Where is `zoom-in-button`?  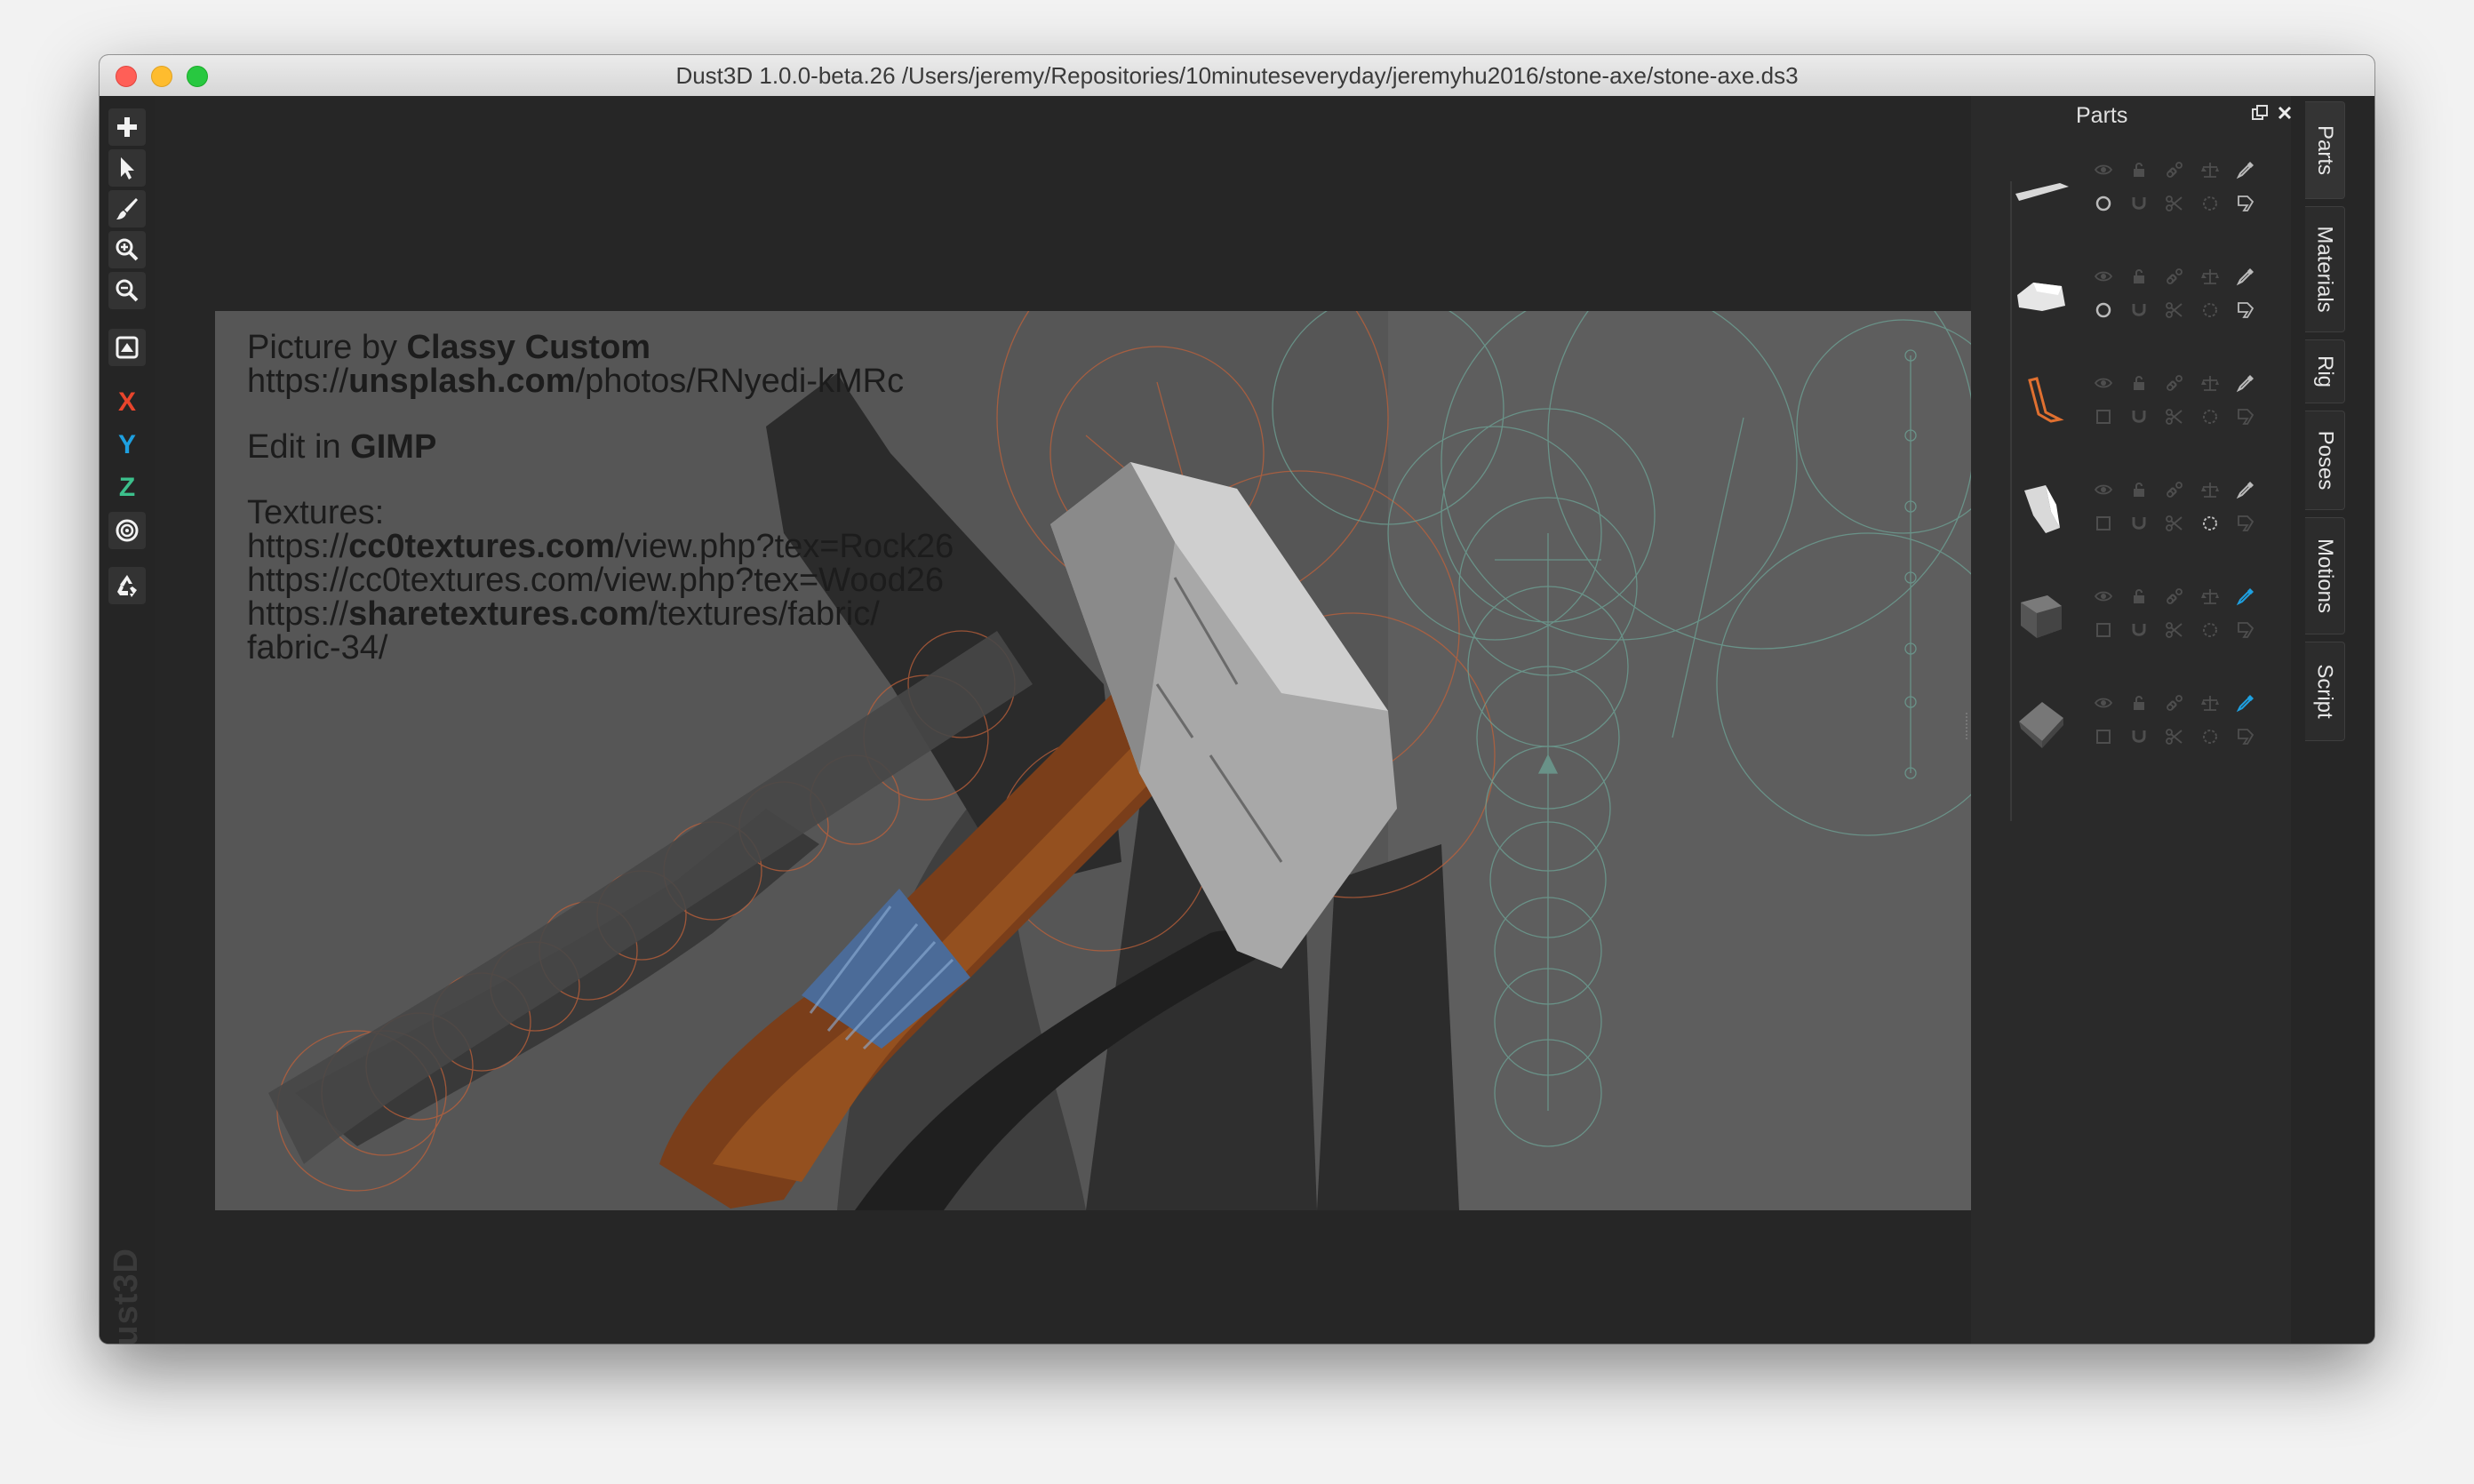 zoom-in-button is located at coordinates (127, 250).